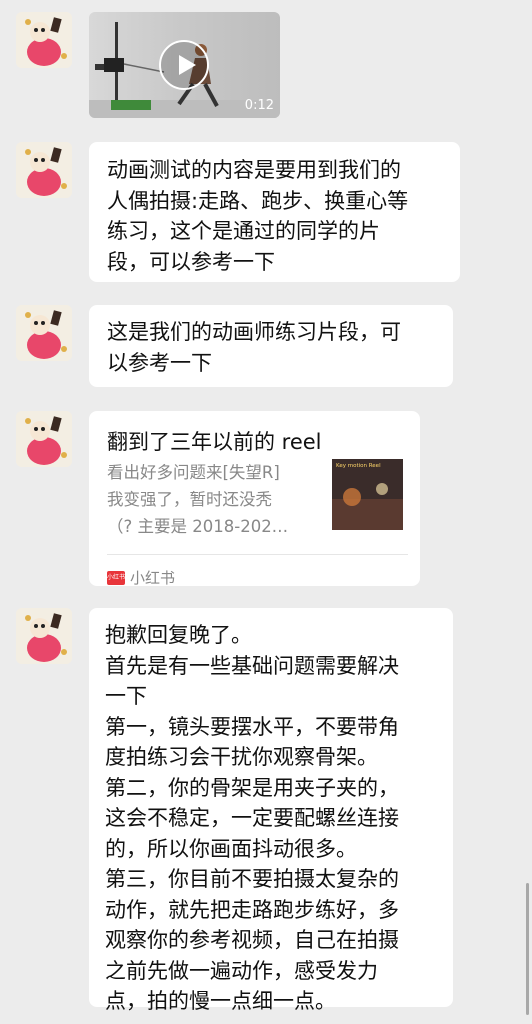 The width and height of the screenshot is (532, 1024). I want to click on link-card-thumbnail: Key motion Reel, so click(367, 494).